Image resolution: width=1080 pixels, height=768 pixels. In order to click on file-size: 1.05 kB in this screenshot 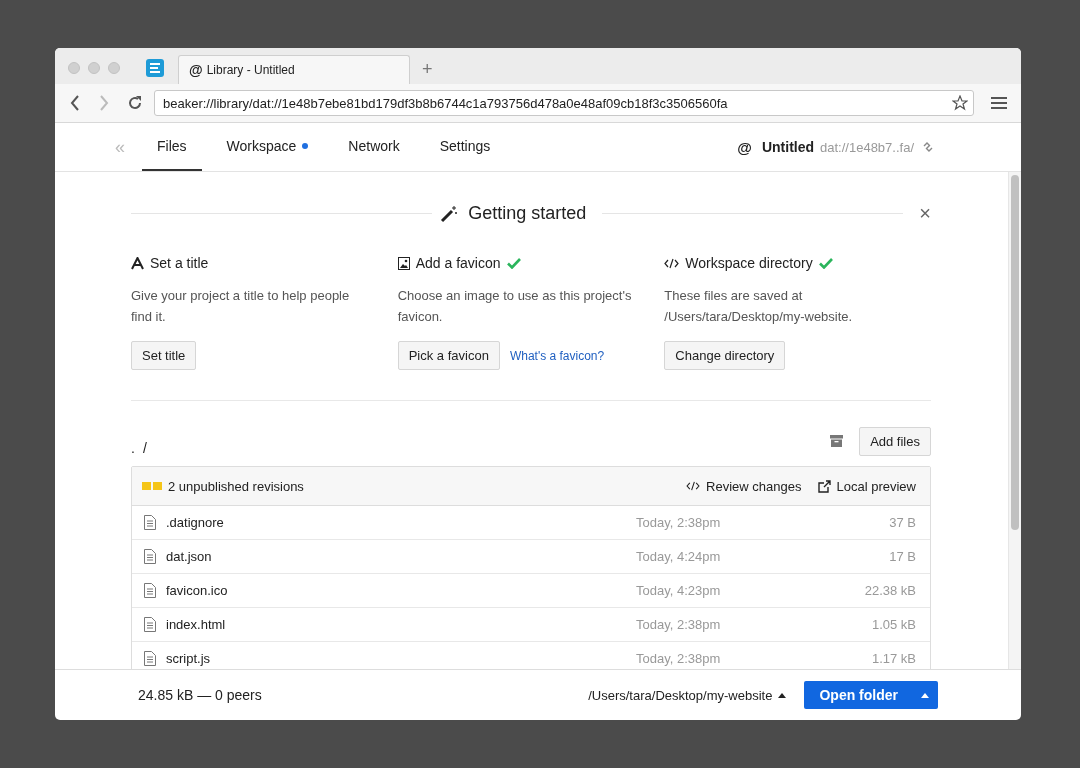, I will do `click(893, 624)`.